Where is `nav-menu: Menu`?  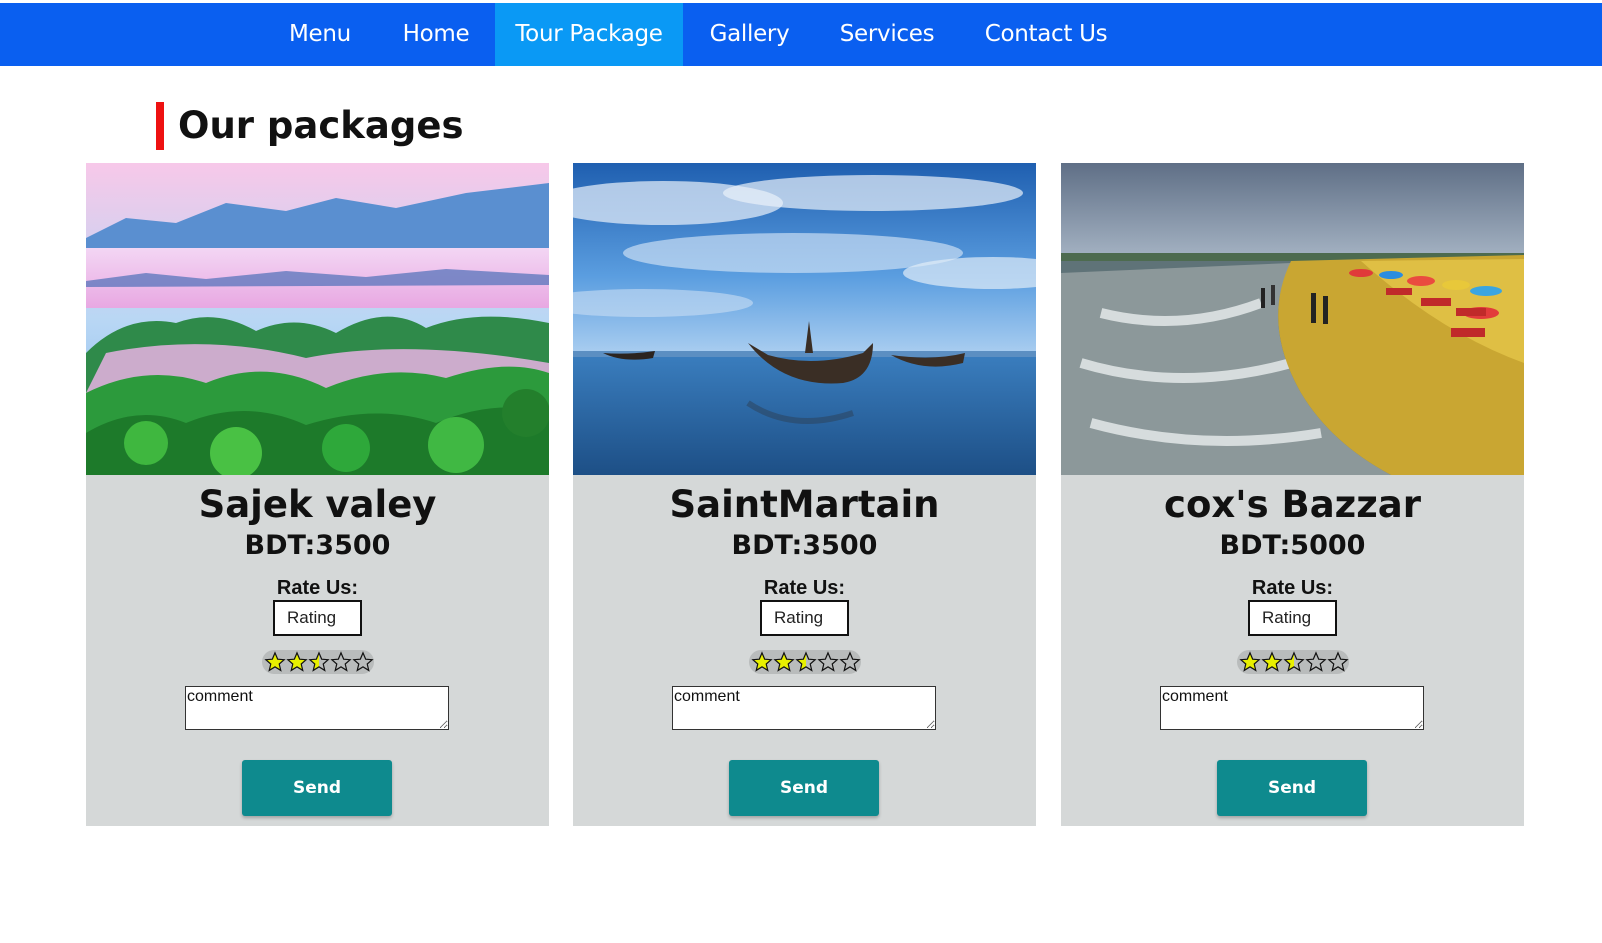
nav-menu: Menu is located at coordinates (320, 34).